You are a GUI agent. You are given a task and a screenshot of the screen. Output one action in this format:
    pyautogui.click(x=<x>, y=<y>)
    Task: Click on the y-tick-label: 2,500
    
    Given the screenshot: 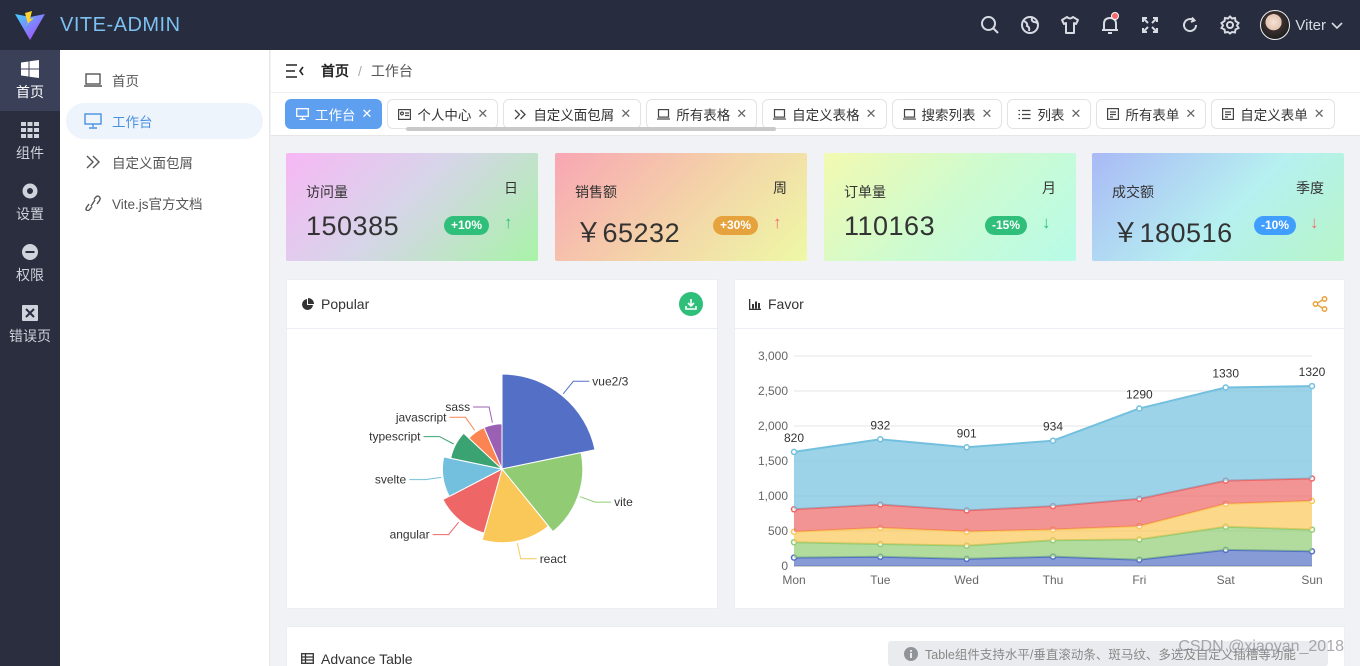 What is the action you would take?
    pyautogui.click(x=773, y=391)
    